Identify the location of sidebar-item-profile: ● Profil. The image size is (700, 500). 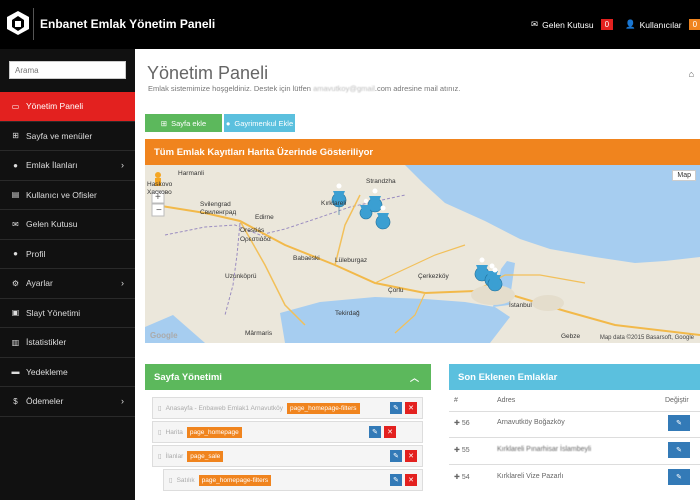
(67, 254).